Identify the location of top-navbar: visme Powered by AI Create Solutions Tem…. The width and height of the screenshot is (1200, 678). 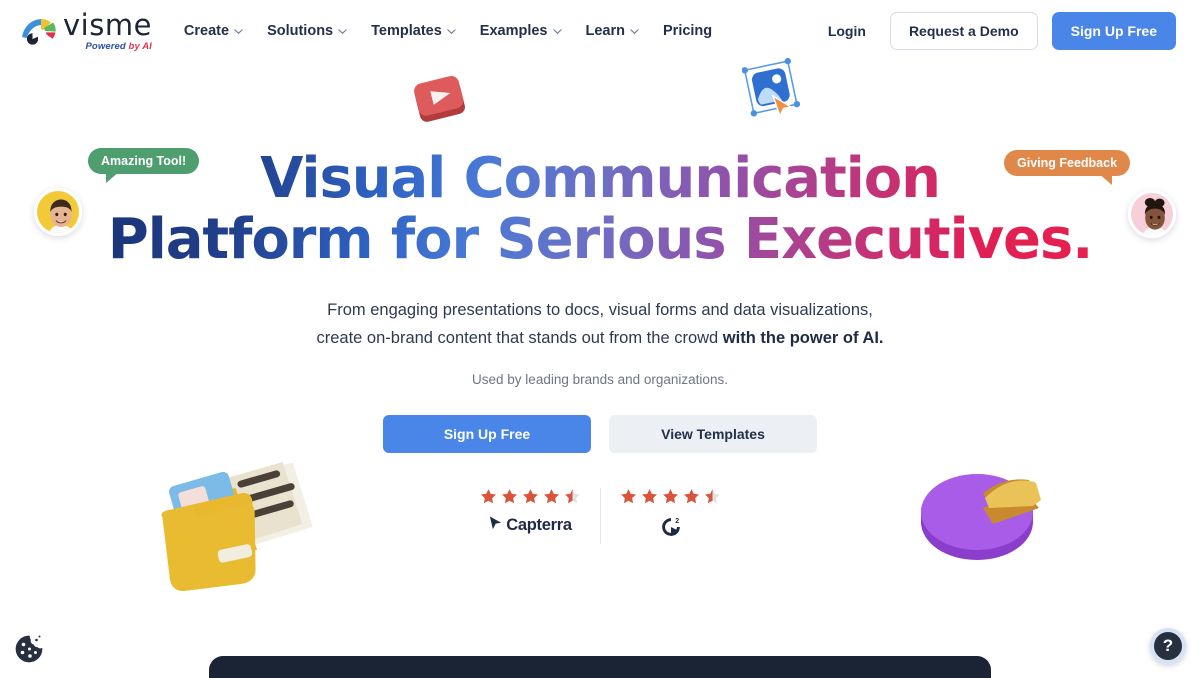
(600, 31).